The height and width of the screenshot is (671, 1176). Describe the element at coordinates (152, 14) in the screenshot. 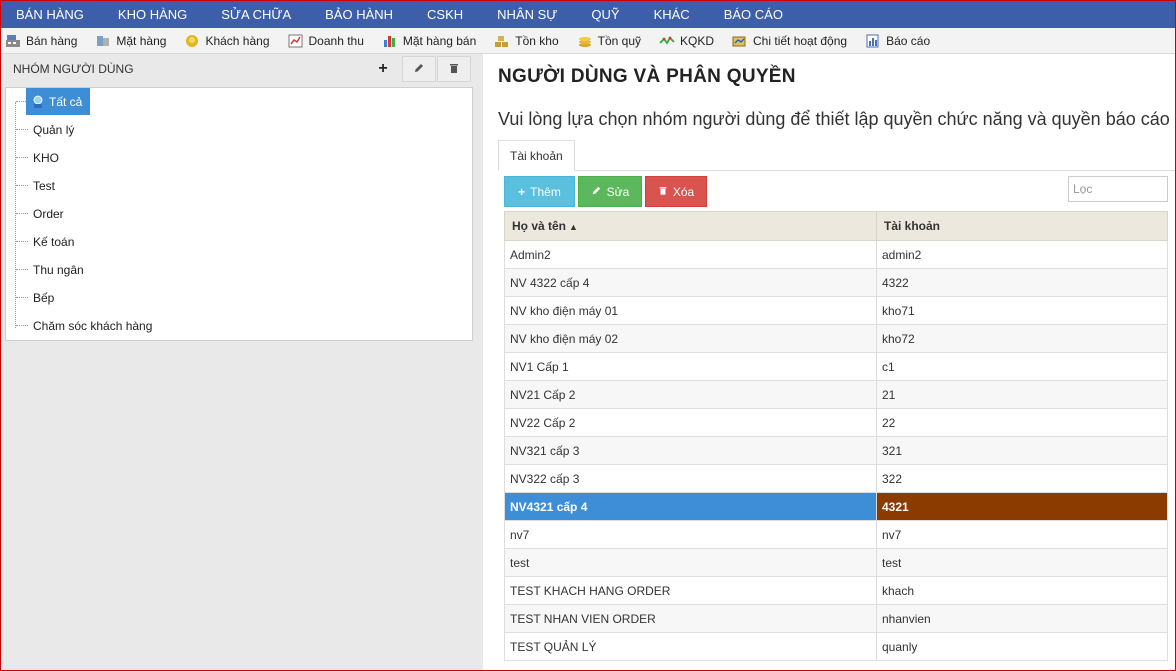

I see `menu-kho-hang: KHO HÀNG` at that location.